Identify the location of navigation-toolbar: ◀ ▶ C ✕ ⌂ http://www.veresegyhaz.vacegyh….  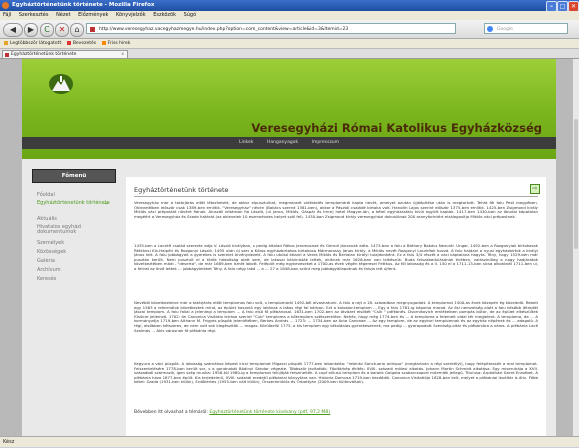
(289, 29).